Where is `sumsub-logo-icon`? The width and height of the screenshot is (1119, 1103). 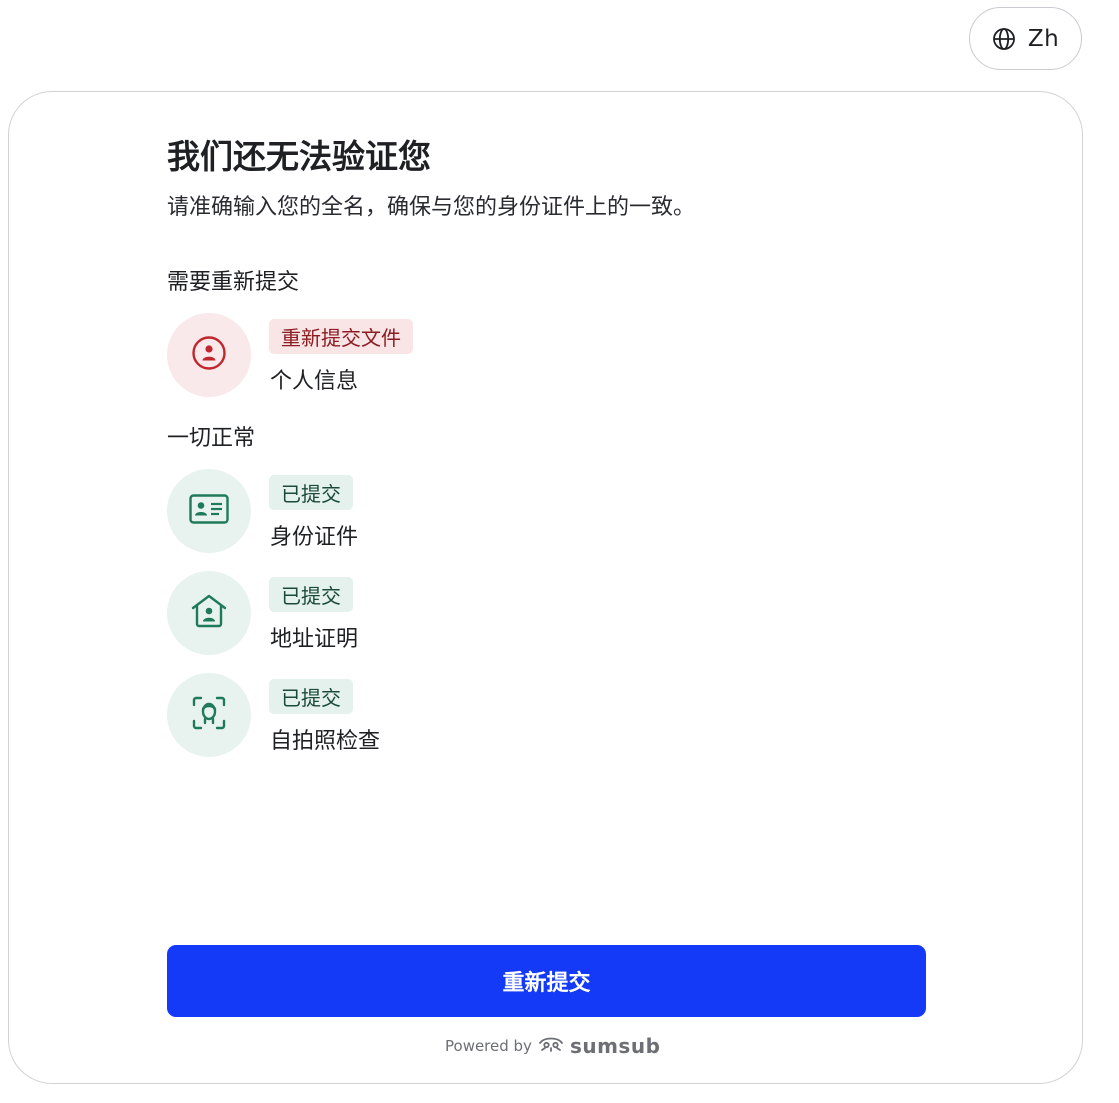
sumsub-logo-icon is located at coordinates (551, 1046).